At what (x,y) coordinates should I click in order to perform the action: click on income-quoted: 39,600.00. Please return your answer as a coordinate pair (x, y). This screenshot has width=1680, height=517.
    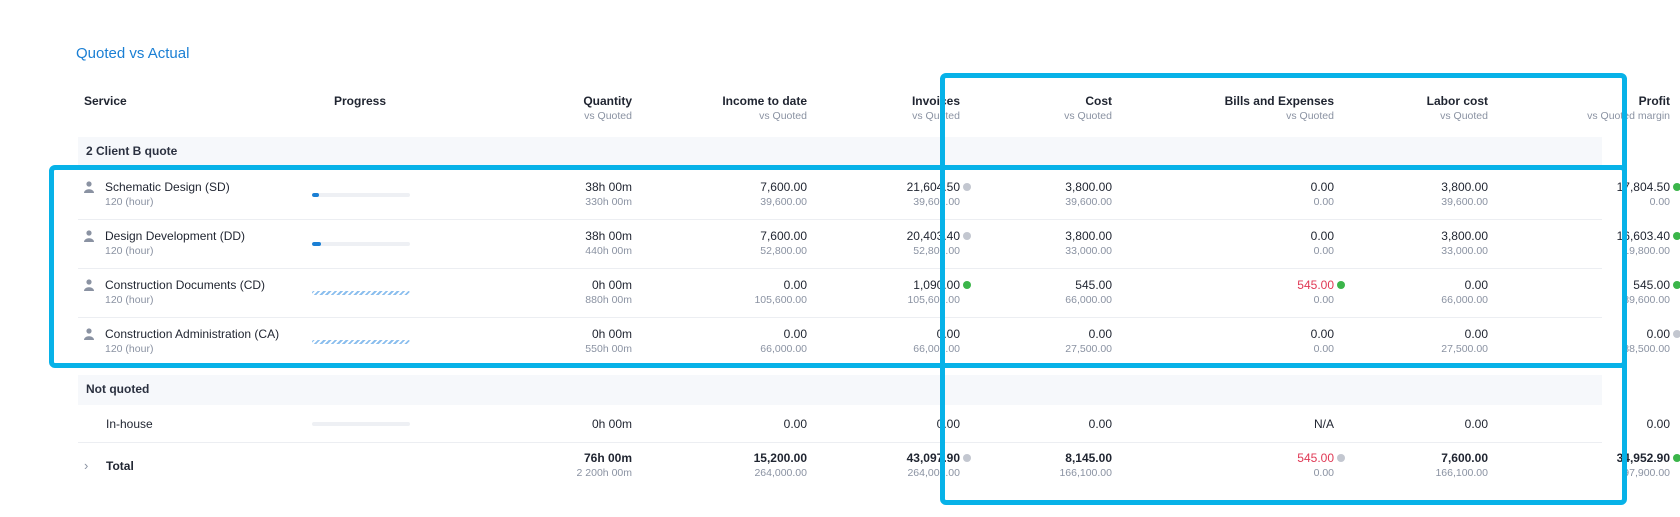
    Looking at the image, I should click on (783, 202).